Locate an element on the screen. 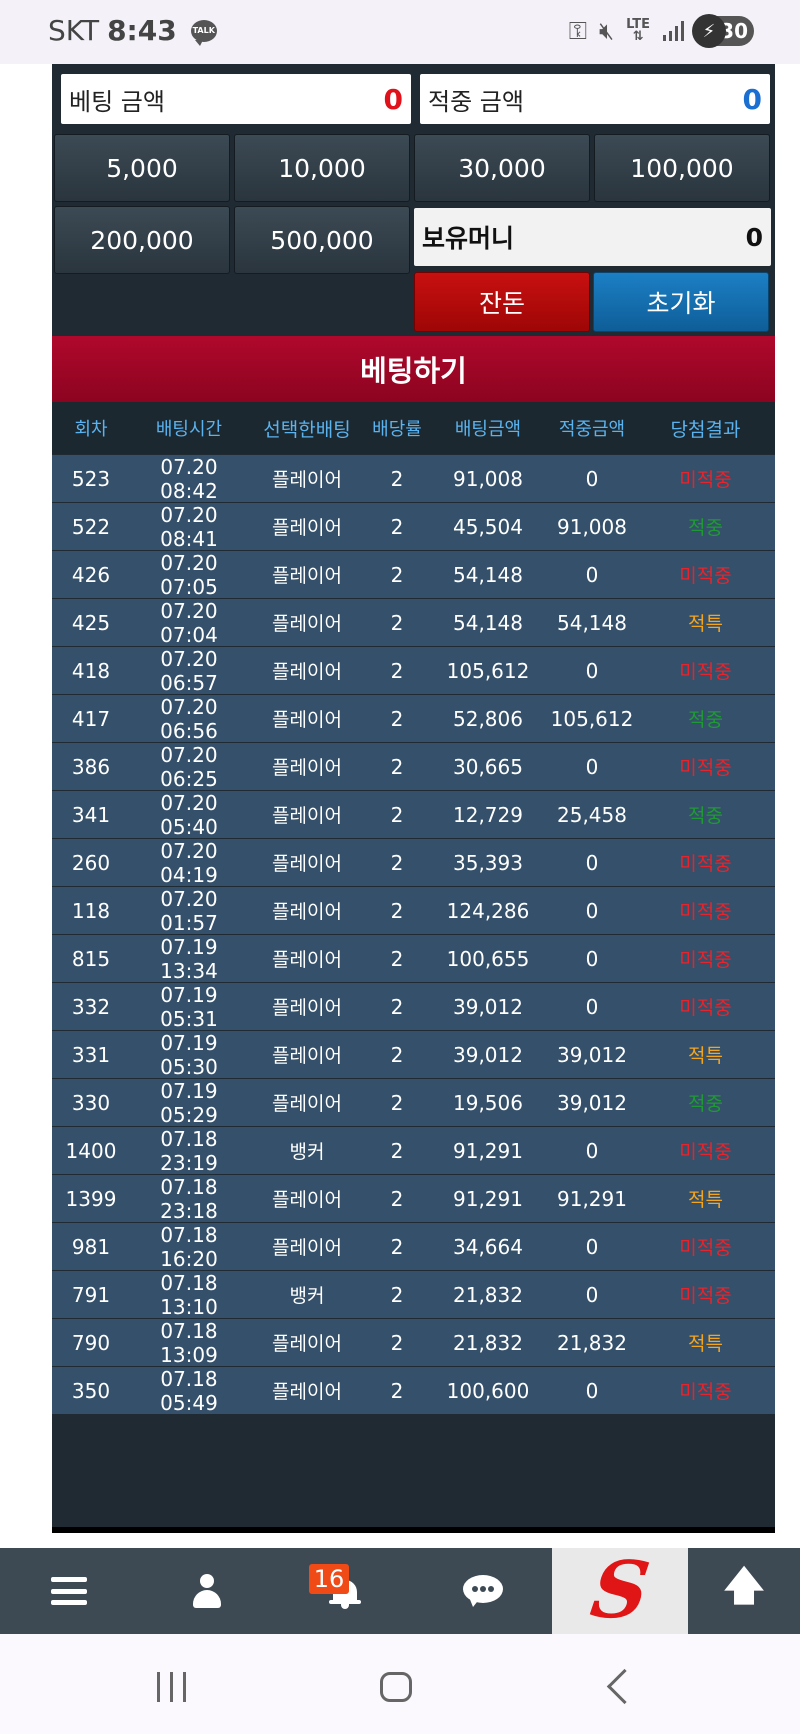  bet-amount-value: 0 is located at coordinates (393, 99).